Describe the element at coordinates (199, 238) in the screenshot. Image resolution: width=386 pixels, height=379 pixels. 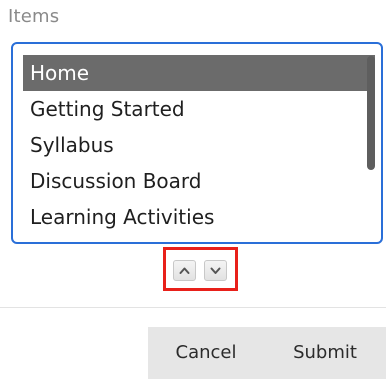
I see `list-item: Tools` at that location.